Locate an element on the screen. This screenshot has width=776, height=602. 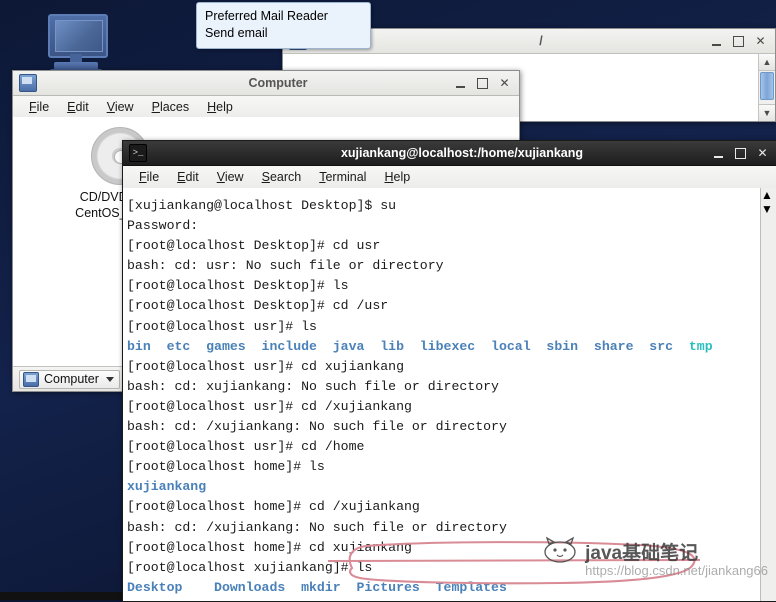
monitor-screen-icon is located at coordinates (79, 36).